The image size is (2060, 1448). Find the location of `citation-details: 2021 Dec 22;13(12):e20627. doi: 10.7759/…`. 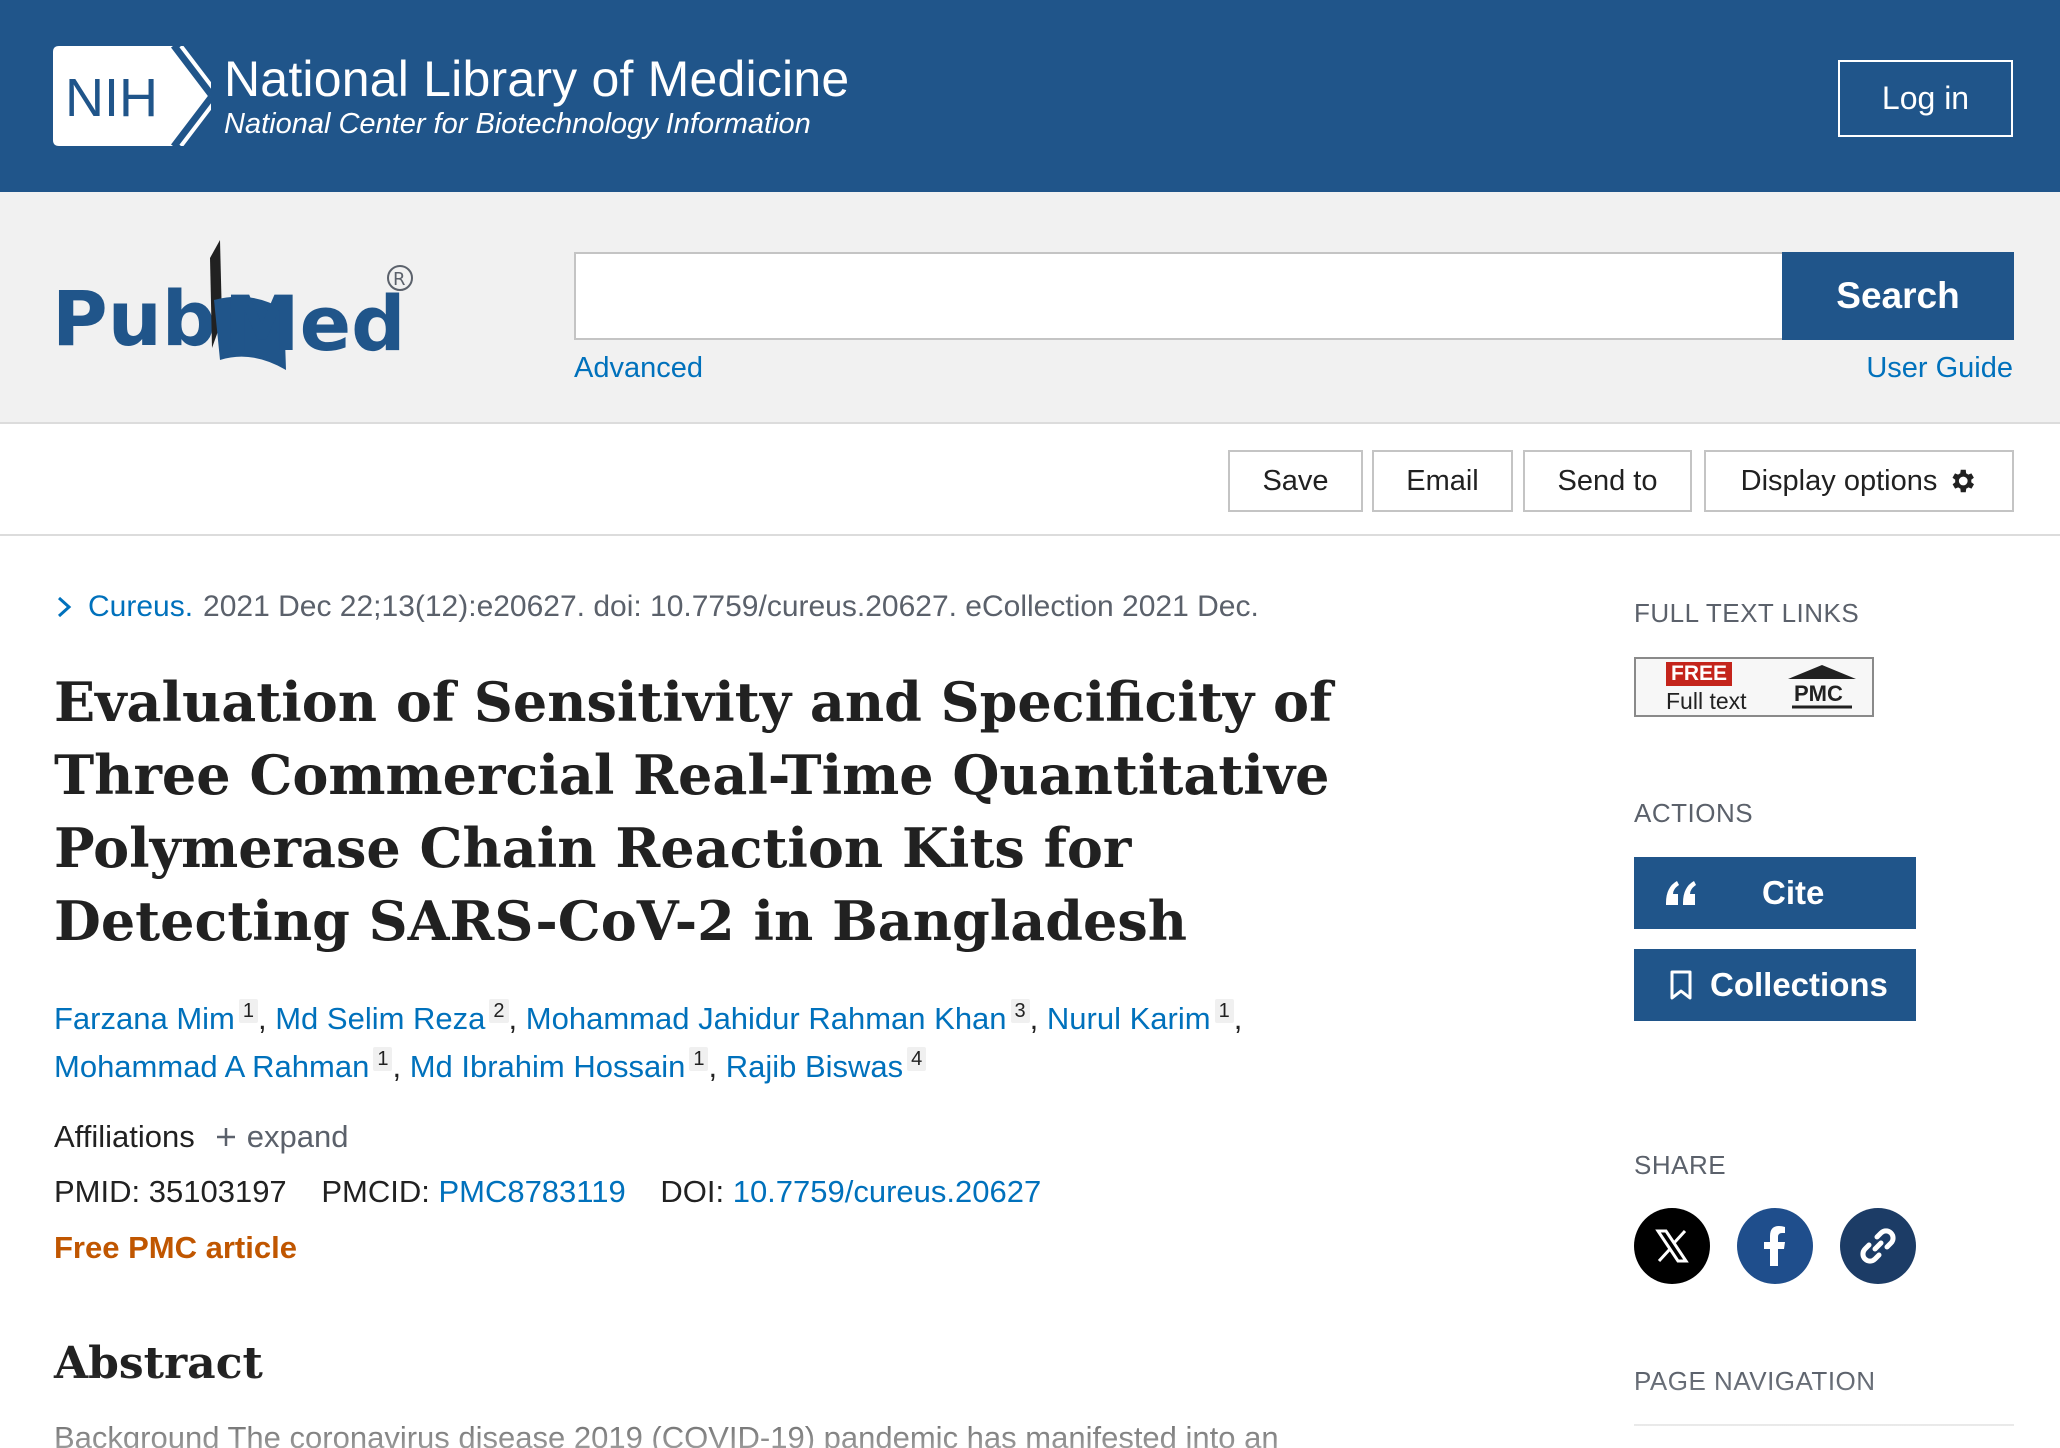

citation-details: 2021 Dec 22;13(12):e20627. doi: 10.7759/… is located at coordinates (731, 606).